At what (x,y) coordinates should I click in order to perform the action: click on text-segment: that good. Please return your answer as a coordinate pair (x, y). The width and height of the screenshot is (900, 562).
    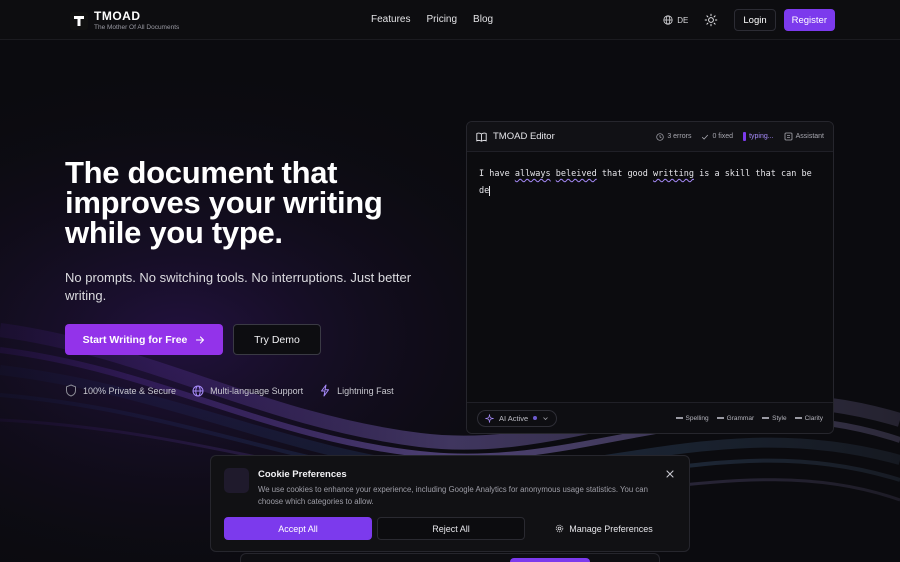
    Looking at the image, I should click on (625, 174).